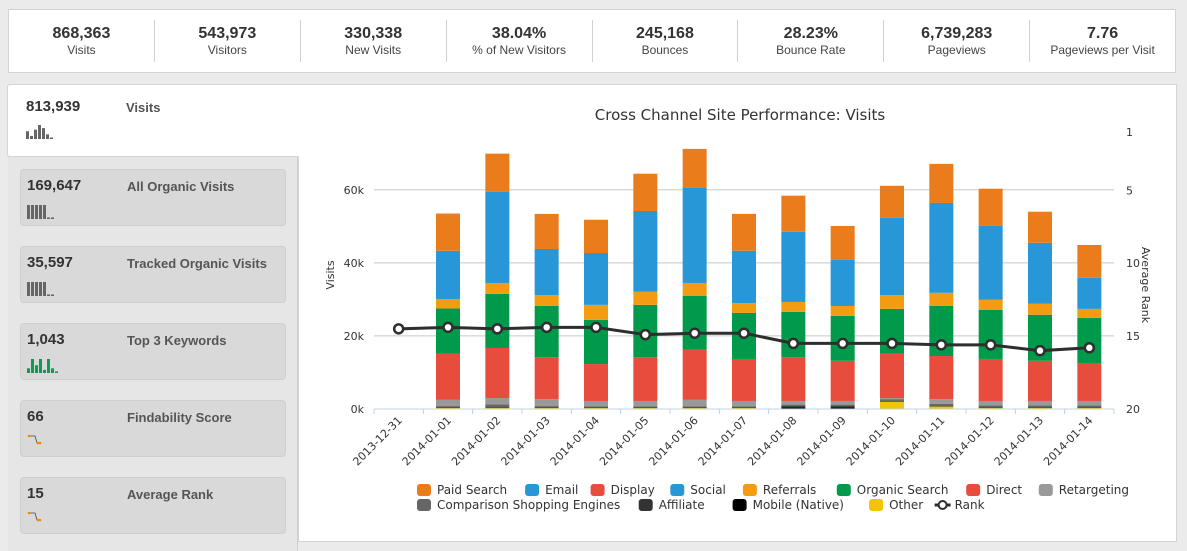  Describe the element at coordinates (892, 405) in the screenshot. I see `bar-segment-other` at that location.